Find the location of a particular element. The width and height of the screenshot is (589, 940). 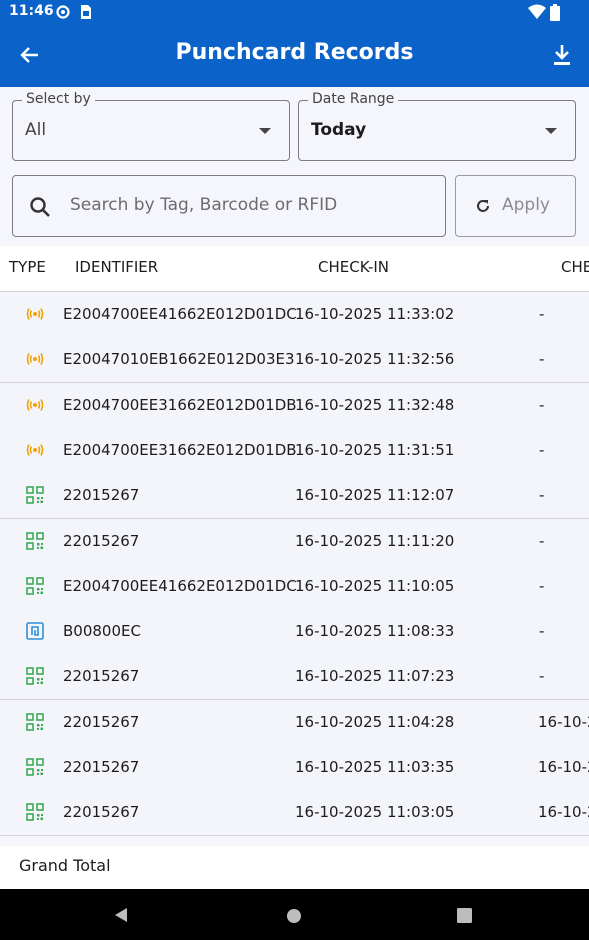

settings-icon is located at coordinates (63, 12).